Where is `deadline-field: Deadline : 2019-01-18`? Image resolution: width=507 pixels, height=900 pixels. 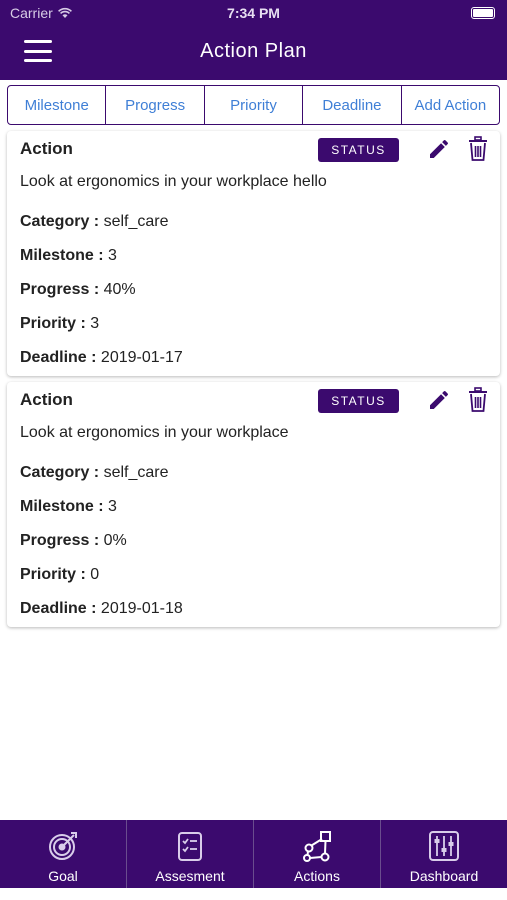 deadline-field: Deadline : 2019-01-18 is located at coordinates (101, 609).